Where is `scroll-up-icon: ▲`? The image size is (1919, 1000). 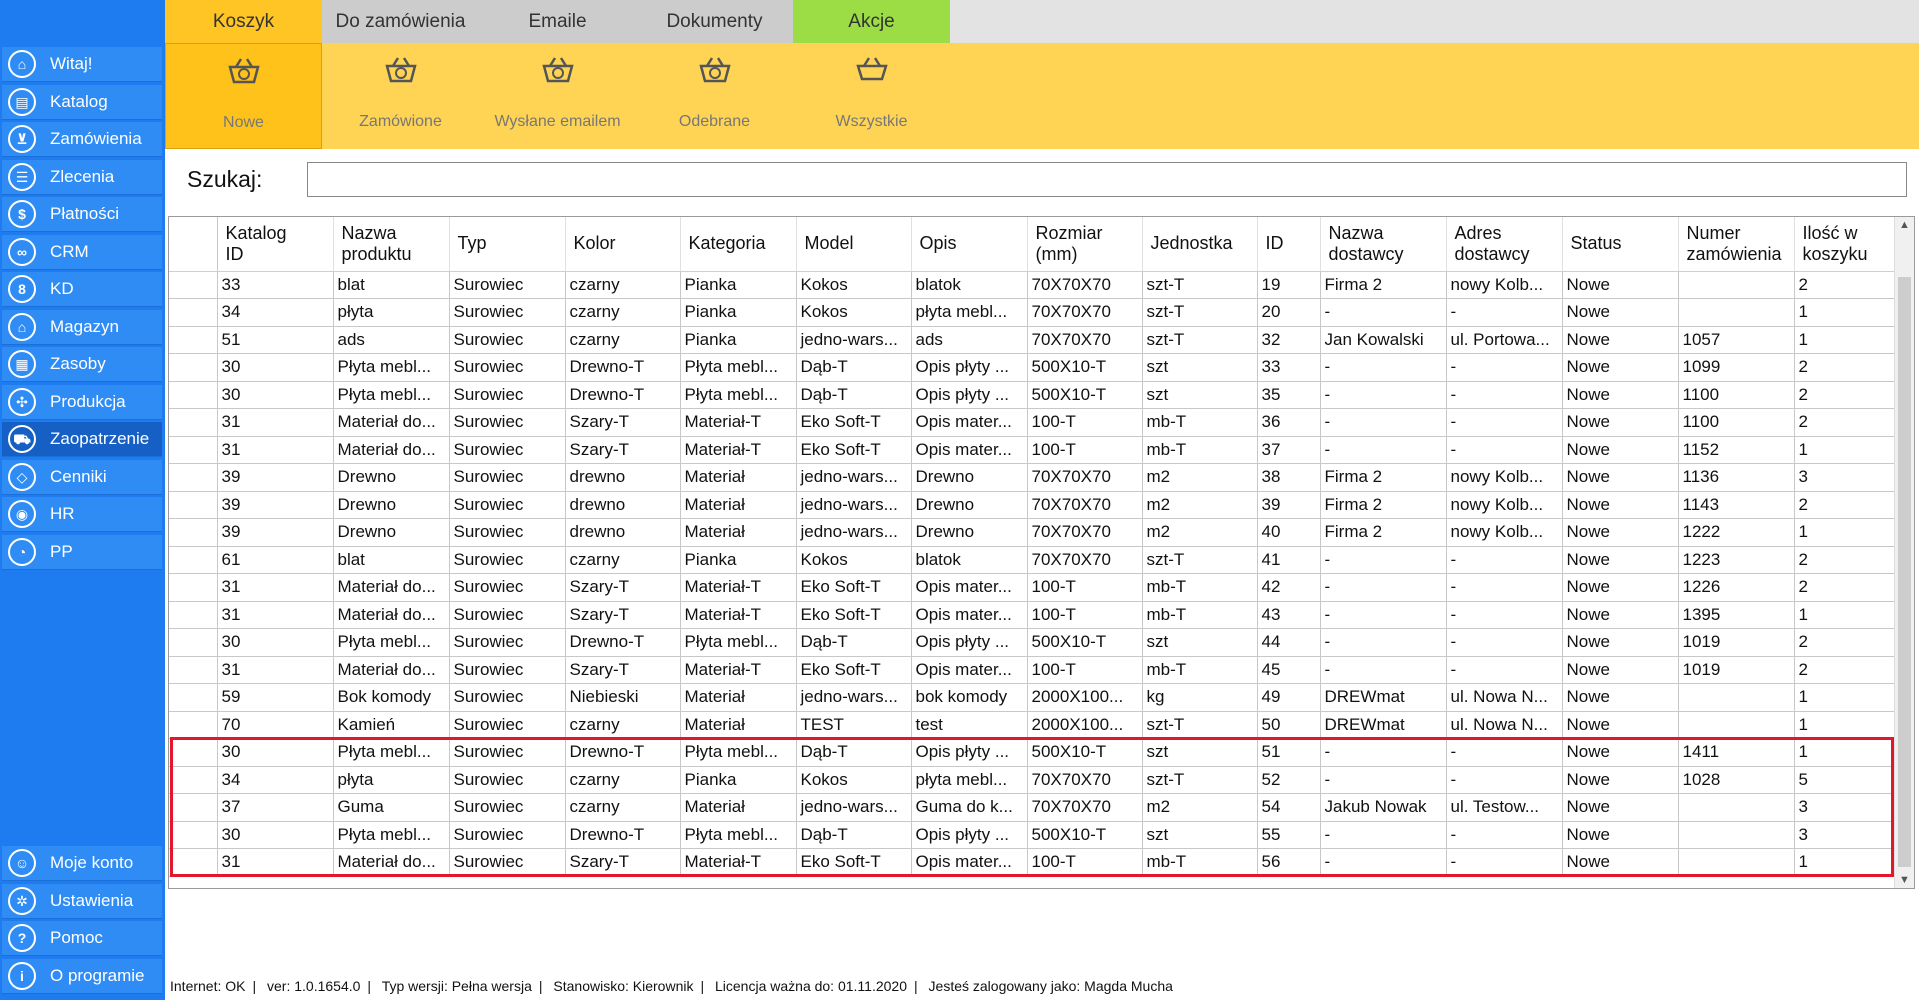 scroll-up-icon: ▲ is located at coordinates (1904, 225).